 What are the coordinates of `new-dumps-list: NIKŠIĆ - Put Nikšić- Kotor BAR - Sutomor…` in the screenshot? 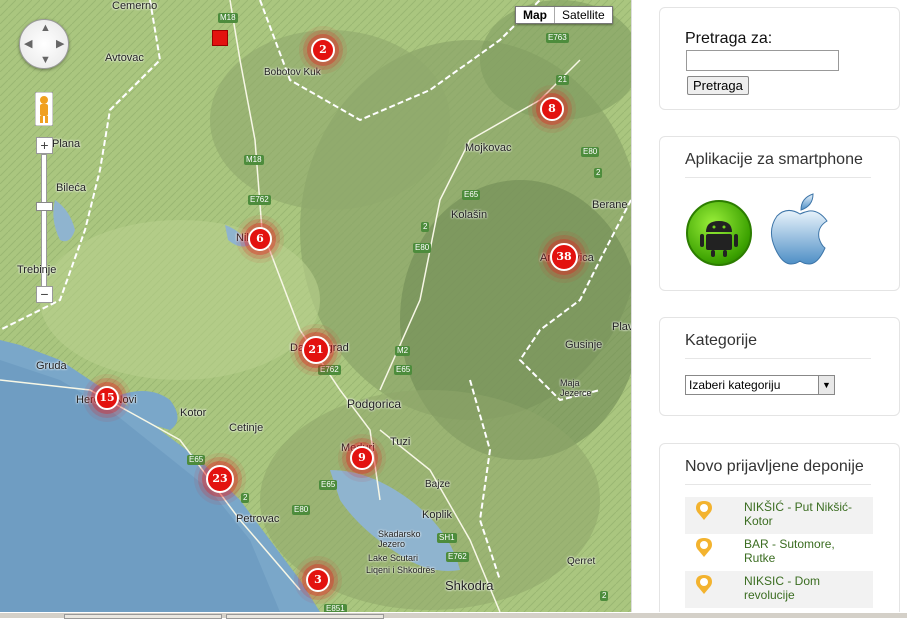 It's located at (779, 552).